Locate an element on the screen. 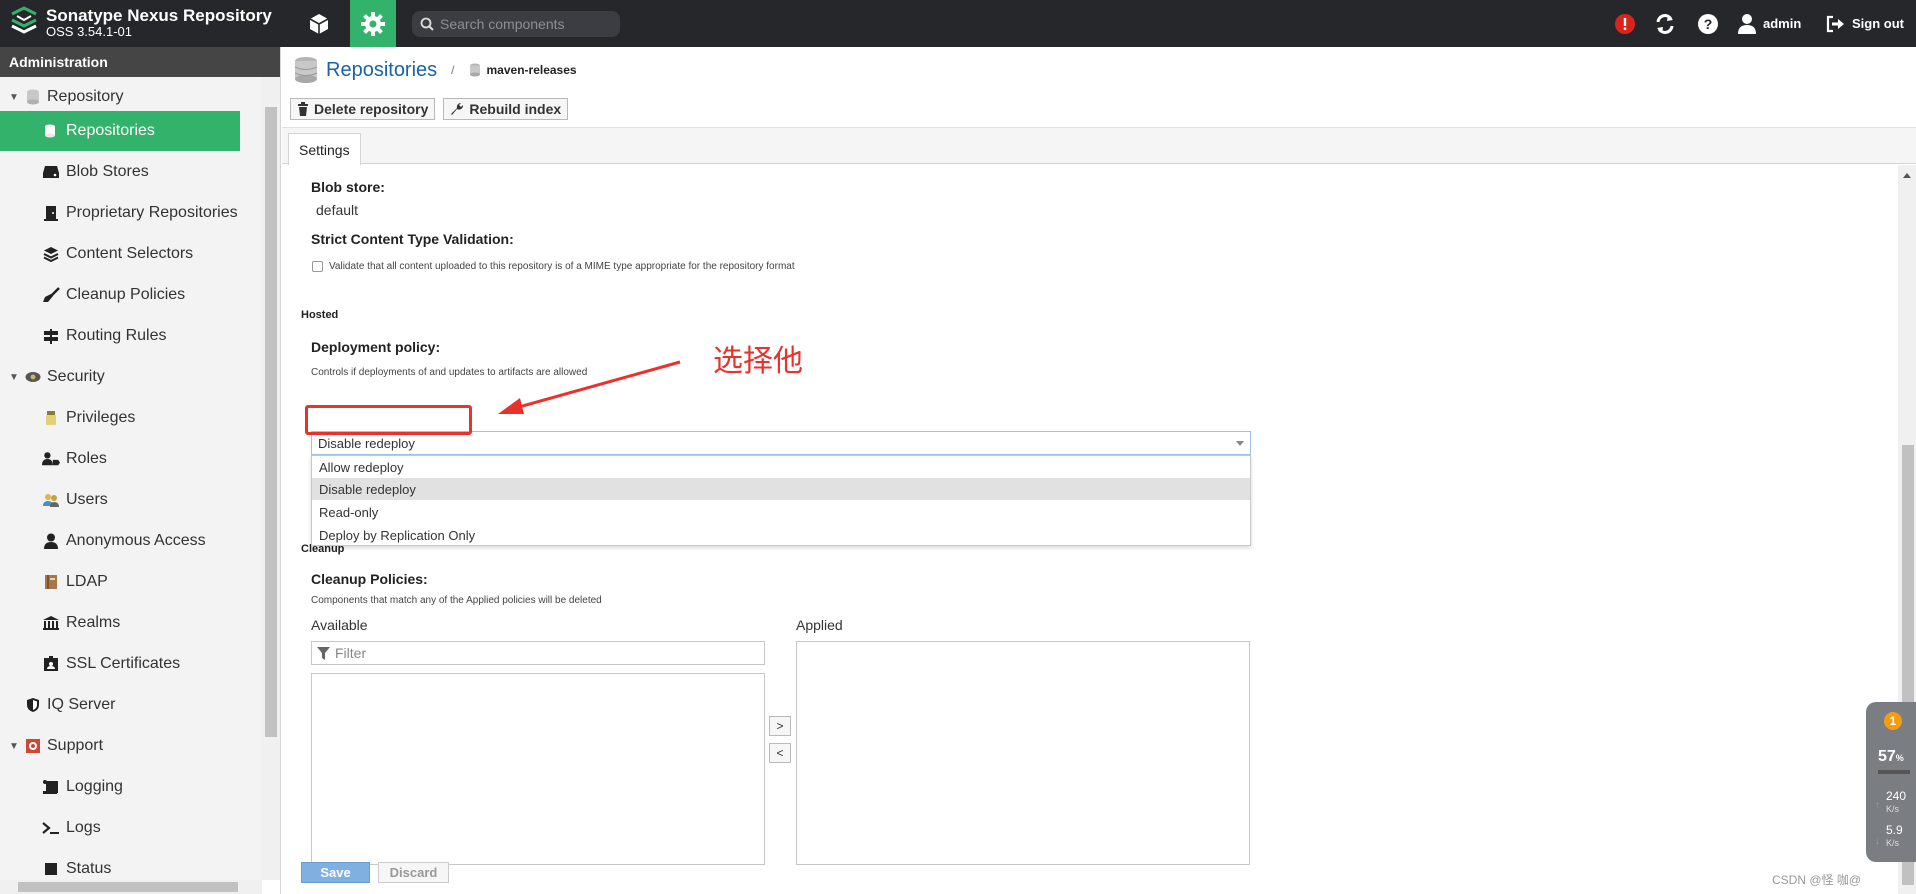  sidebar-scrollbar-thumb is located at coordinates (271, 422).